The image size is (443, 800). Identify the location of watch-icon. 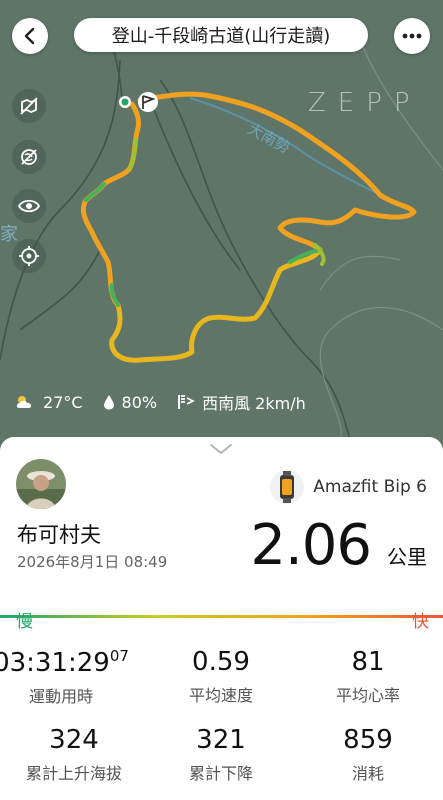
(287, 487).